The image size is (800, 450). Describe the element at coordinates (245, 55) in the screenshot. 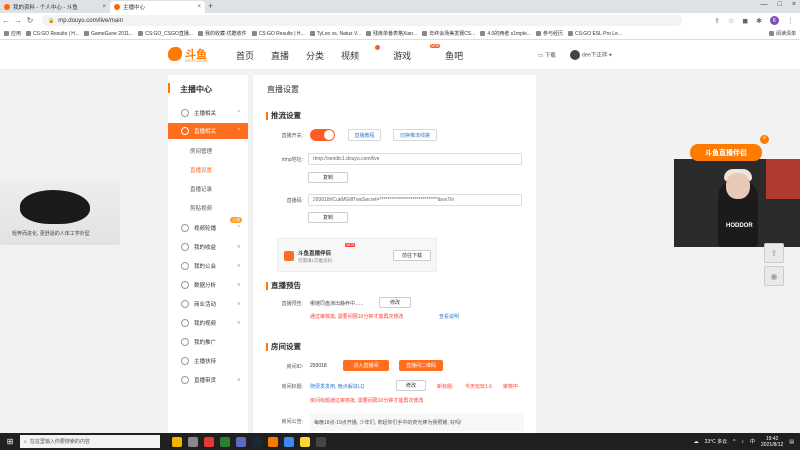

I see `nav-home: 首页` at that location.